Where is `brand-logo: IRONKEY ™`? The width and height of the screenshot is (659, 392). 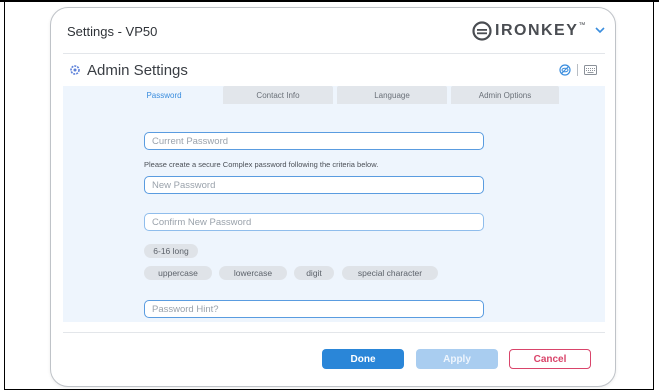 brand-logo: IRONKEY ™ is located at coordinates (538, 31).